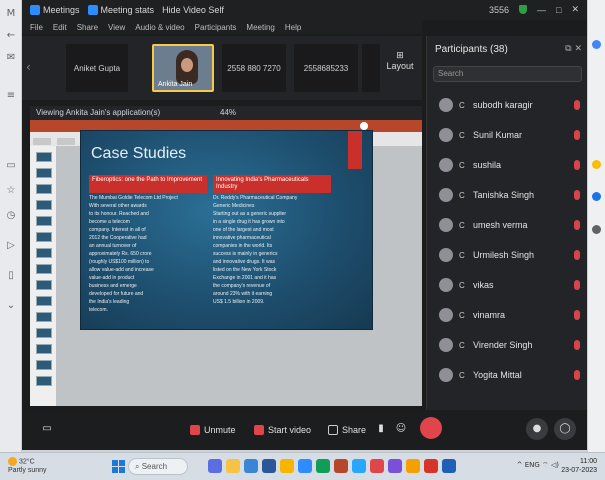  I want to click on video-tile-4: 2558685233, so click(326, 68).